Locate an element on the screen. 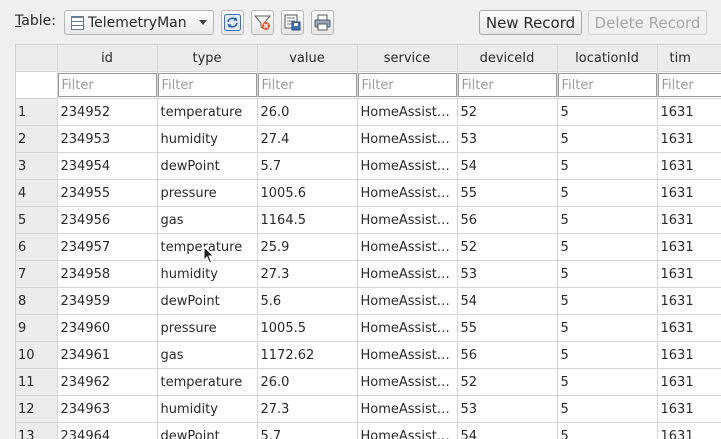  filter-input-tim is located at coordinates (689, 85).